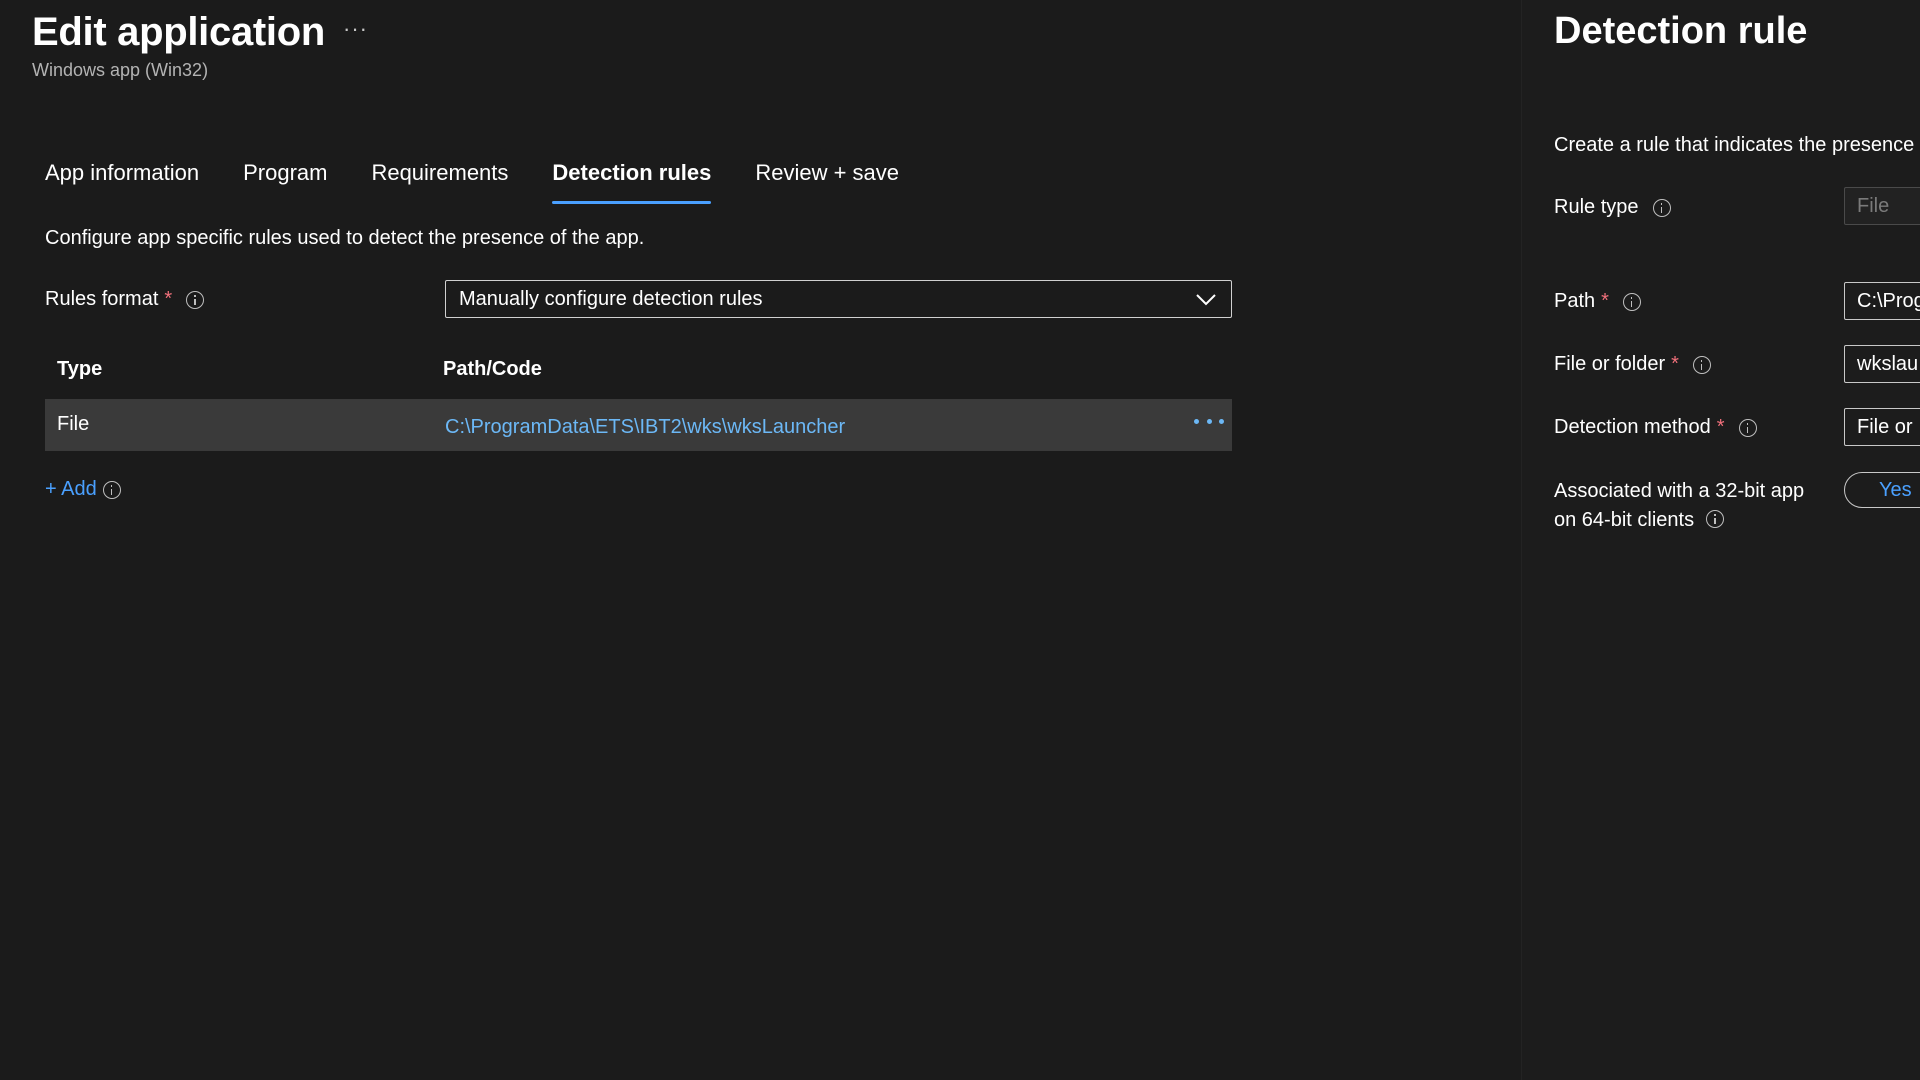  I want to click on associated-32bit-label-line2: on 64-bit clients, so click(1624, 520).